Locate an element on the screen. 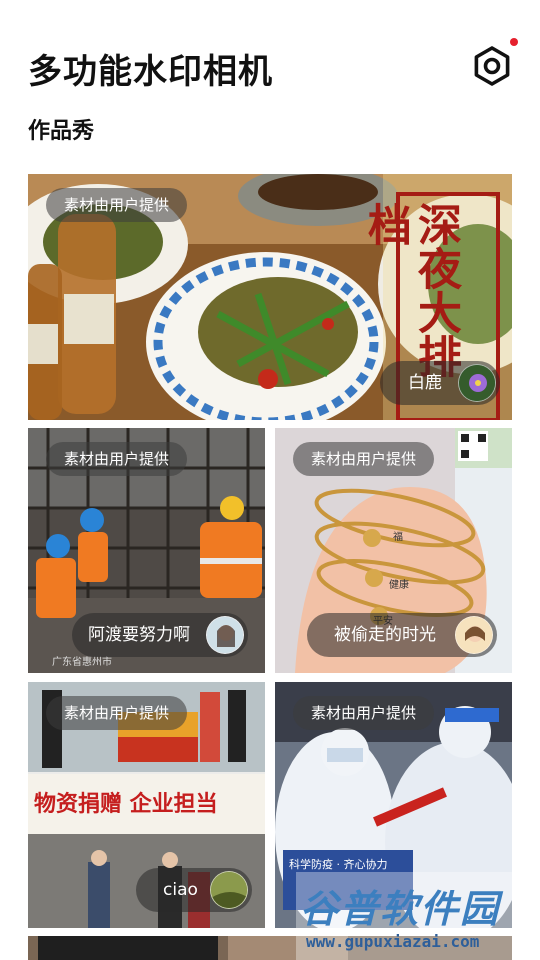 The height and width of the screenshot is (960, 540). showcase-card: 物资捐赠 企业担当 素材由用户提供 ciao is located at coordinates (146, 805).